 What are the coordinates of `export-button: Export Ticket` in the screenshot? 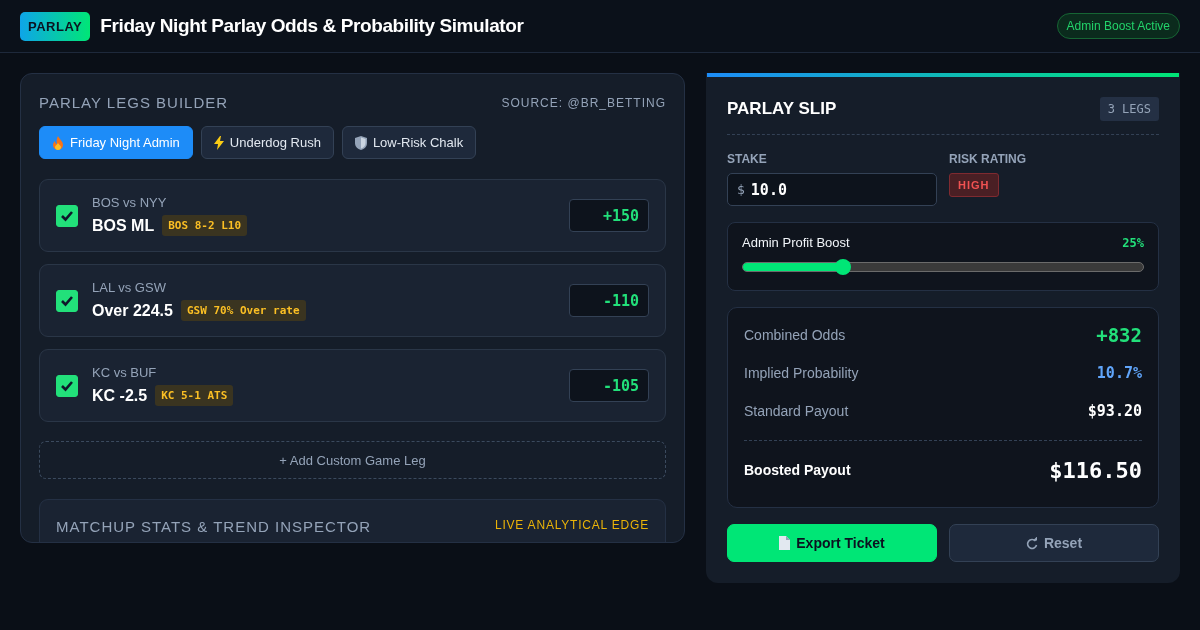 It's located at (832, 543).